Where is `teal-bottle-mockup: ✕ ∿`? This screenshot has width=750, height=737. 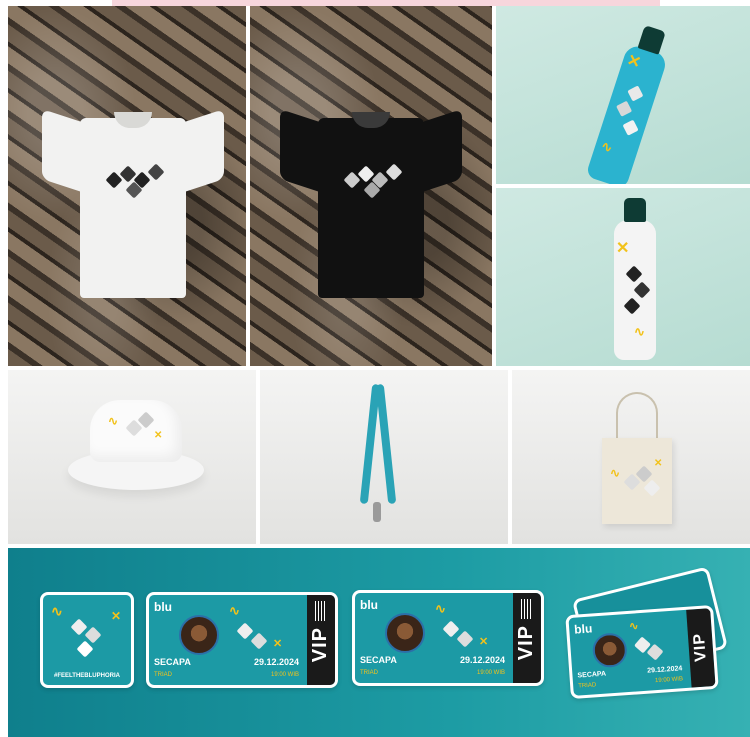 teal-bottle-mockup: ✕ ∿ is located at coordinates (623, 95).